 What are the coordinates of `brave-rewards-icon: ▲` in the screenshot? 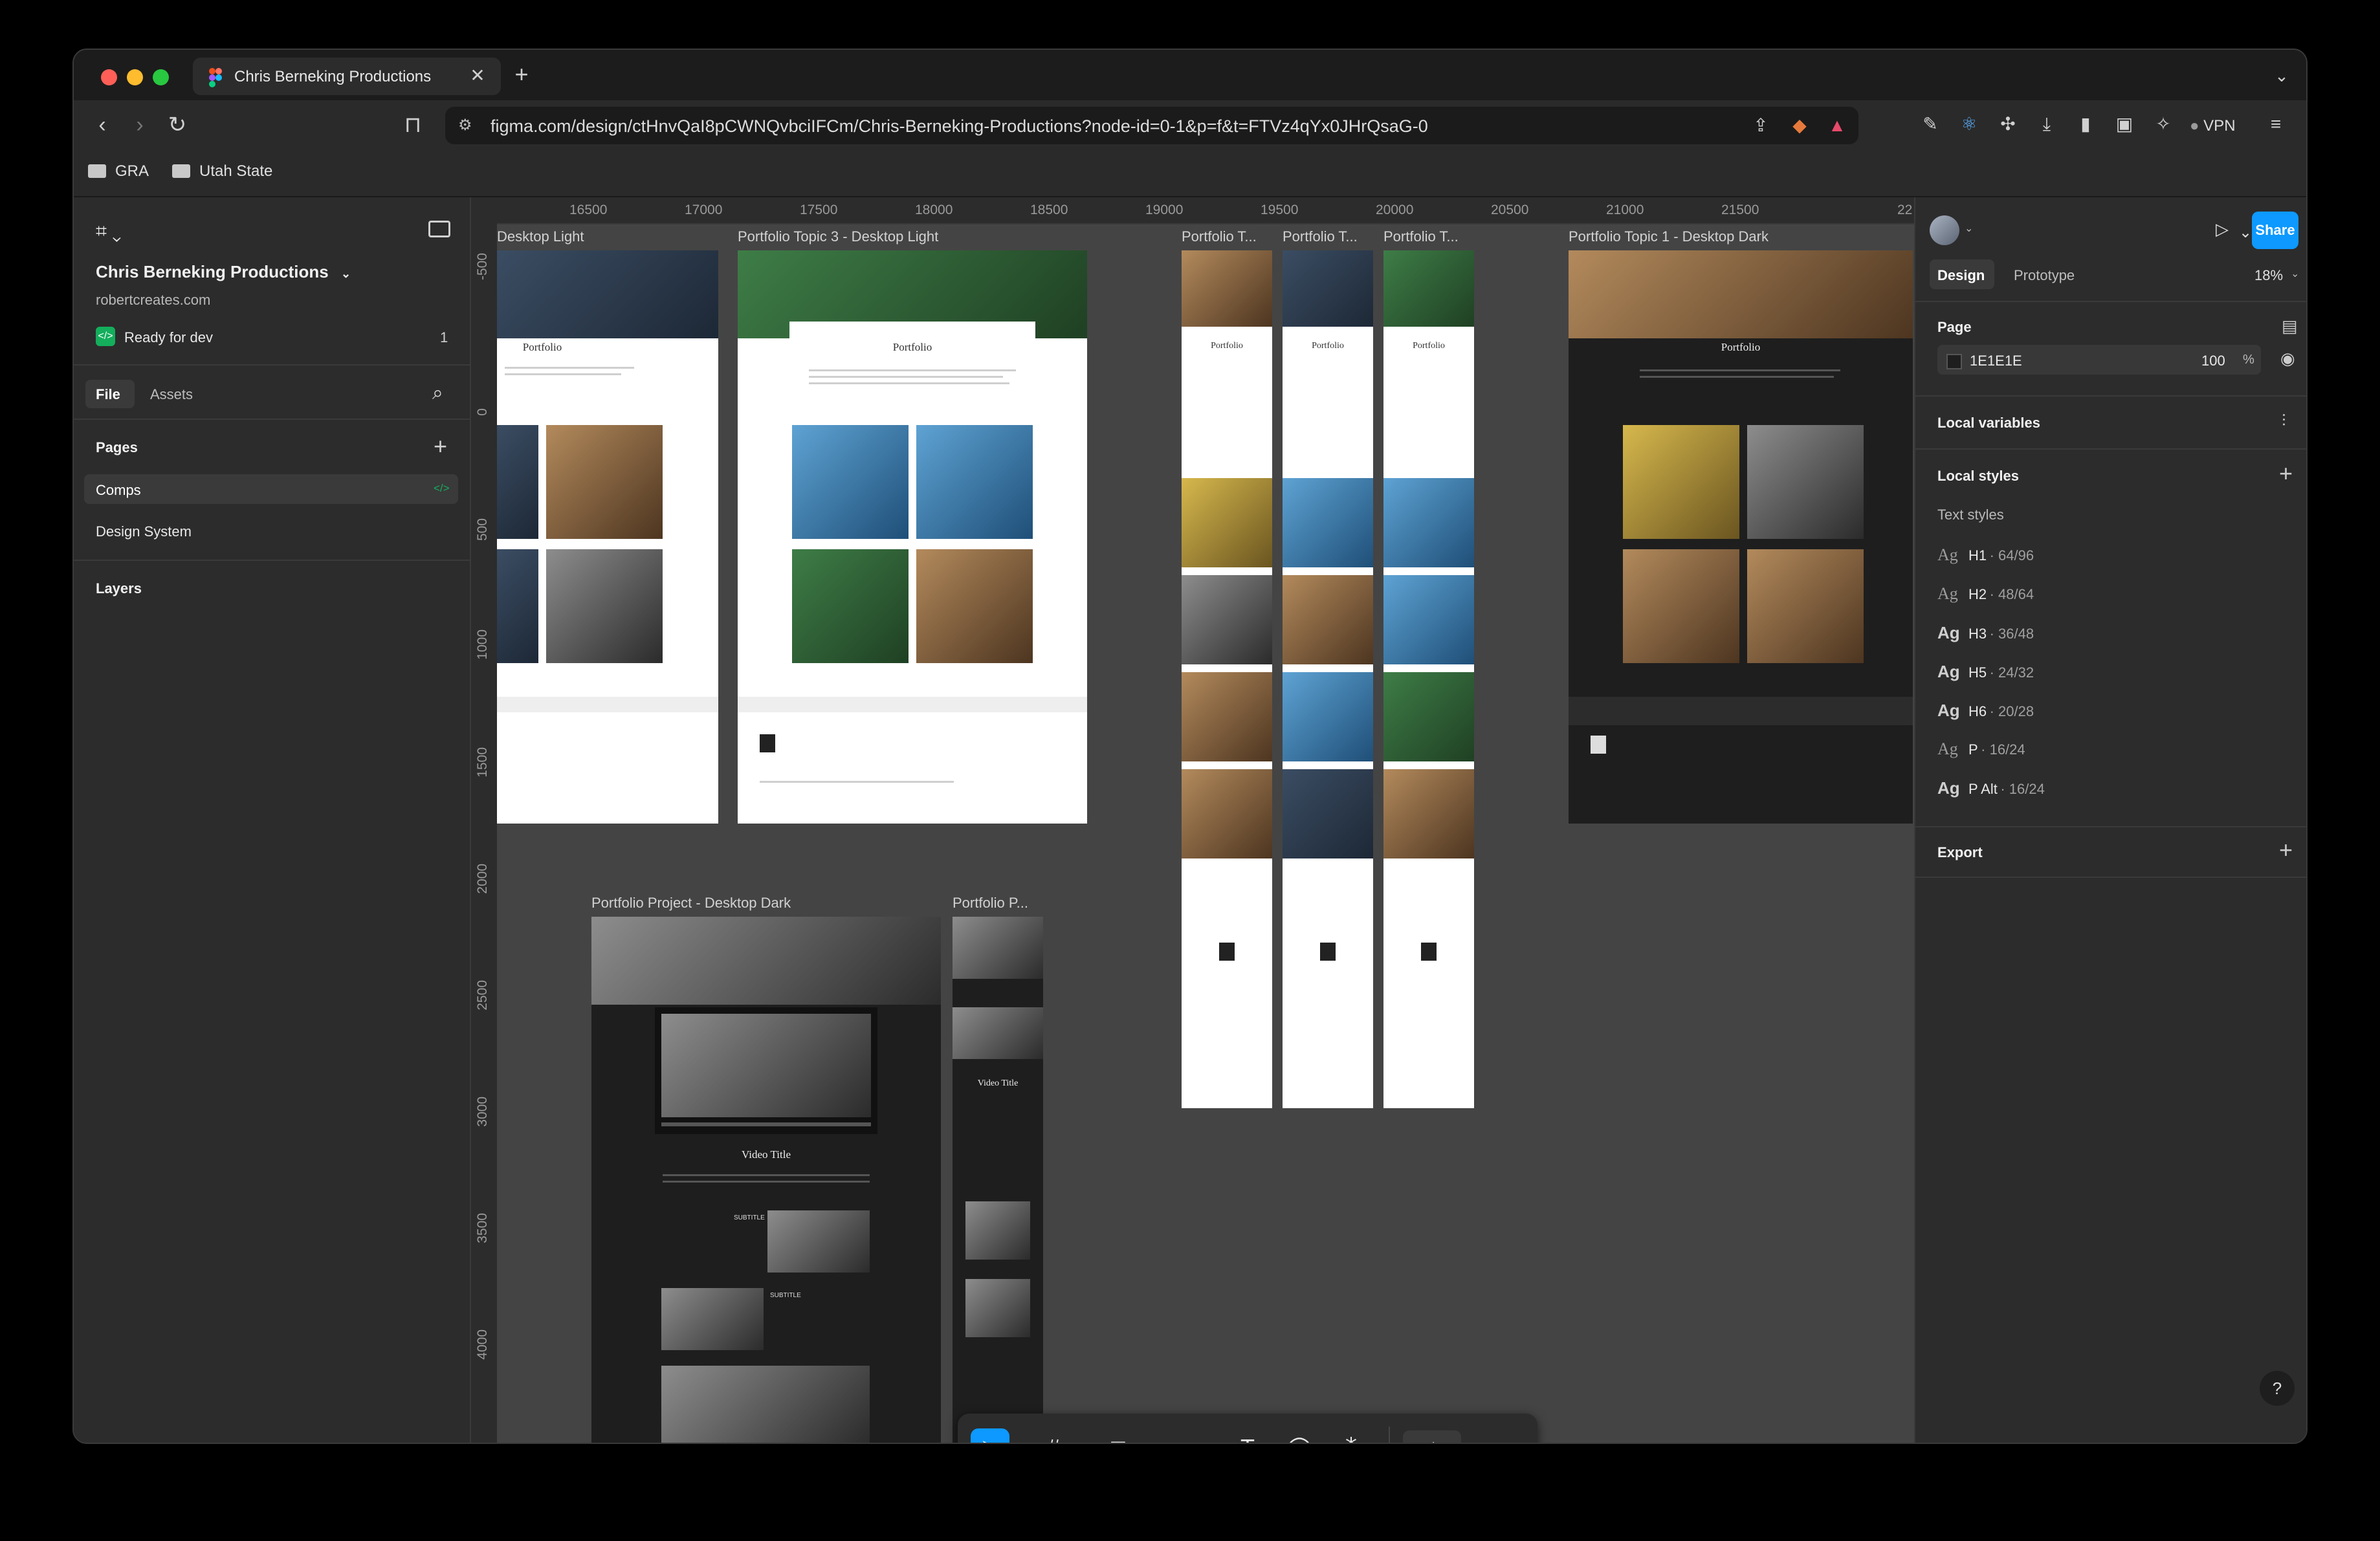 It's located at (1837, 125).